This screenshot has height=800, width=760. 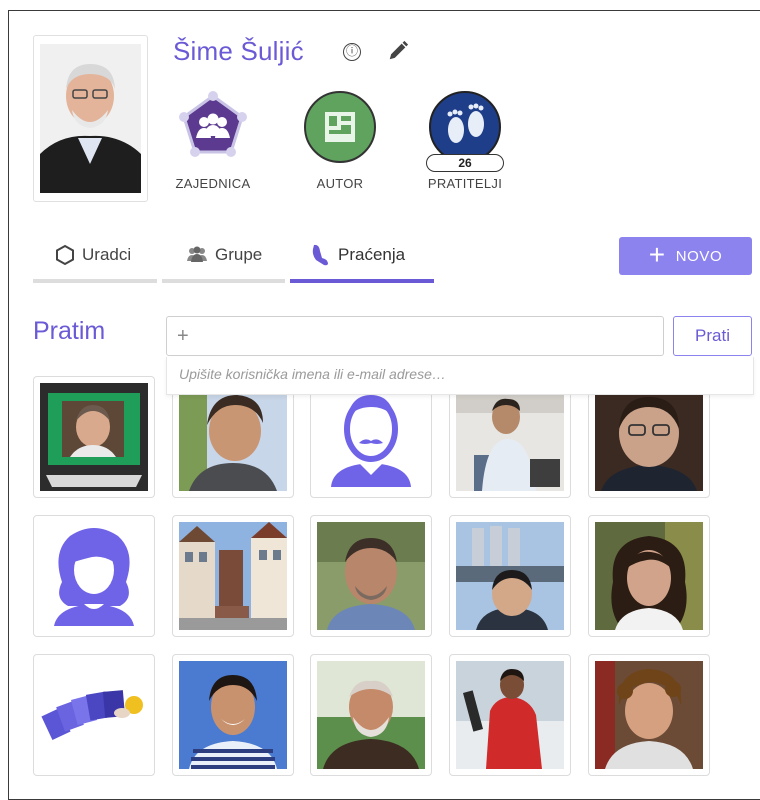 What do you see at coordinates (213, 183) in the screenshot?
I see `badge-label: ZAJEDNICA` at bounding box center [213, 183].